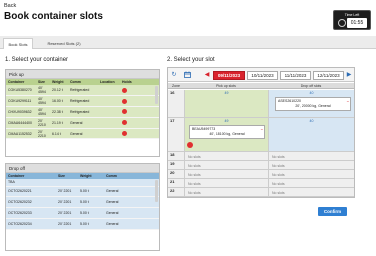 The width and height of the screenshot is (376, 256). What do you see at coordinates (204, 129) in the screenshot?
I see `booking-id: BEAU5499773` at bounding box center [204, 129].